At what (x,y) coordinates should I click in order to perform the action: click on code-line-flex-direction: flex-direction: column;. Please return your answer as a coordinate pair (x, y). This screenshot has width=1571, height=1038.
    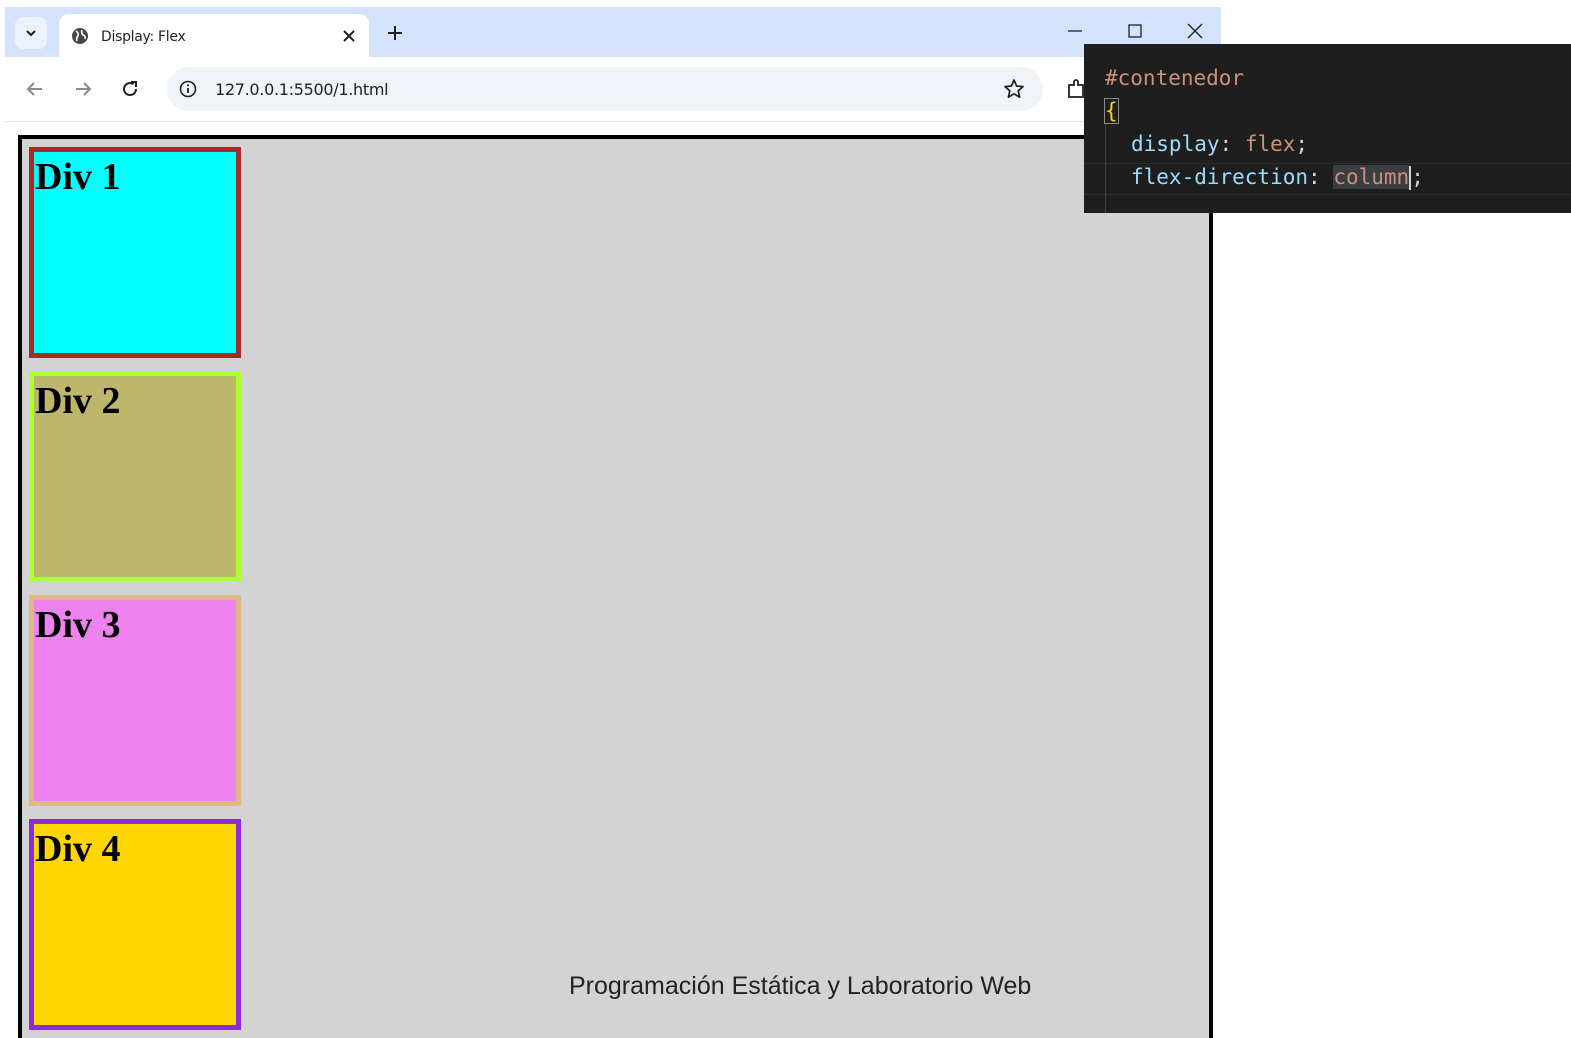
    Looking at the image, I should click on (1277, 177).